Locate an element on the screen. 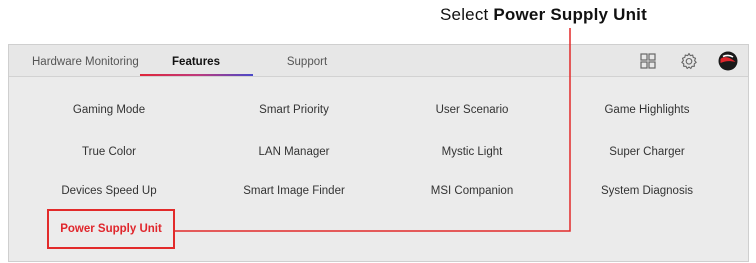 The height and width of the screenshot is (263, 756). tab-hardware-monitoring: Hardware Monitoring is located at coordinates (87, 60).